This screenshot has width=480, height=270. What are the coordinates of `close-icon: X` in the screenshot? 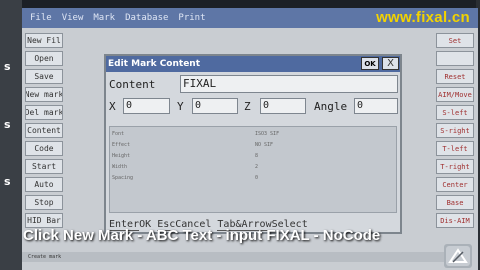 It's located at (390, 63).